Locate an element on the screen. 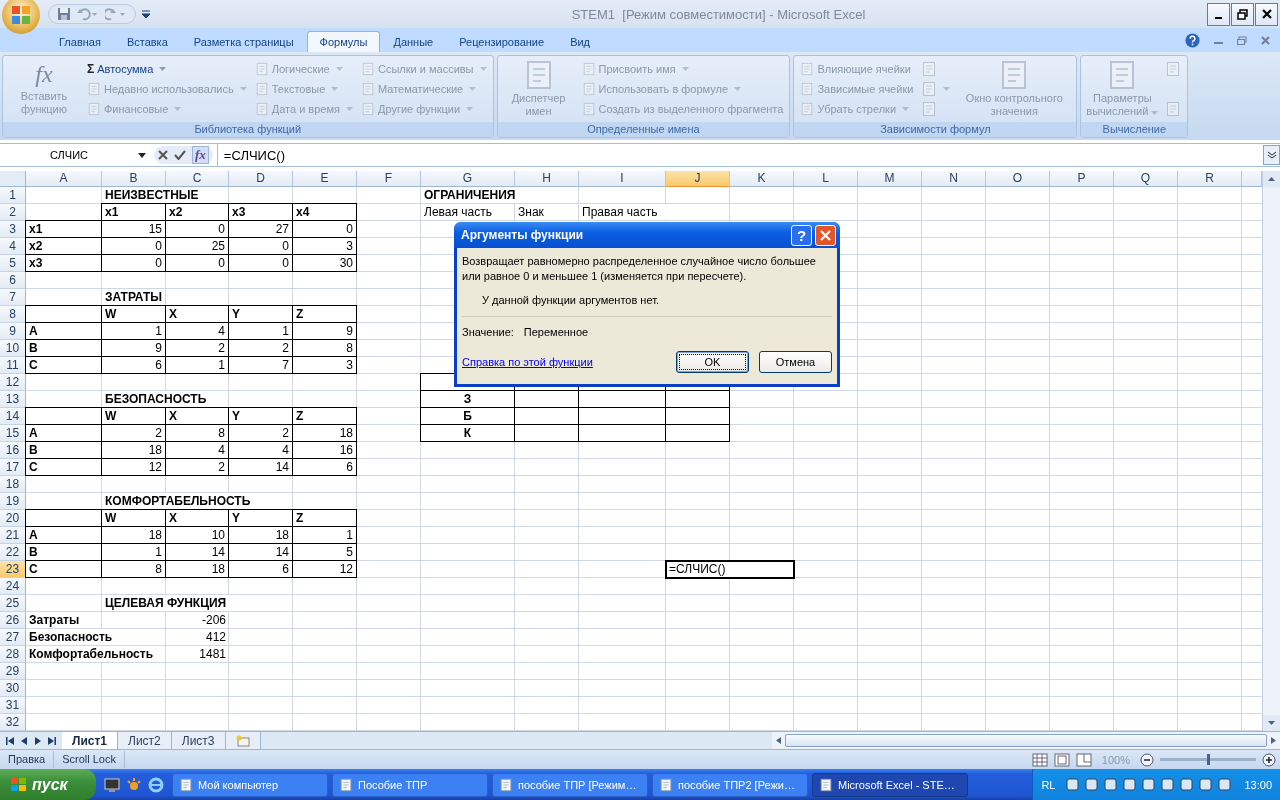 This screenshot has height=800, width=1280. column-header: J is located at coordinates (698, 179).